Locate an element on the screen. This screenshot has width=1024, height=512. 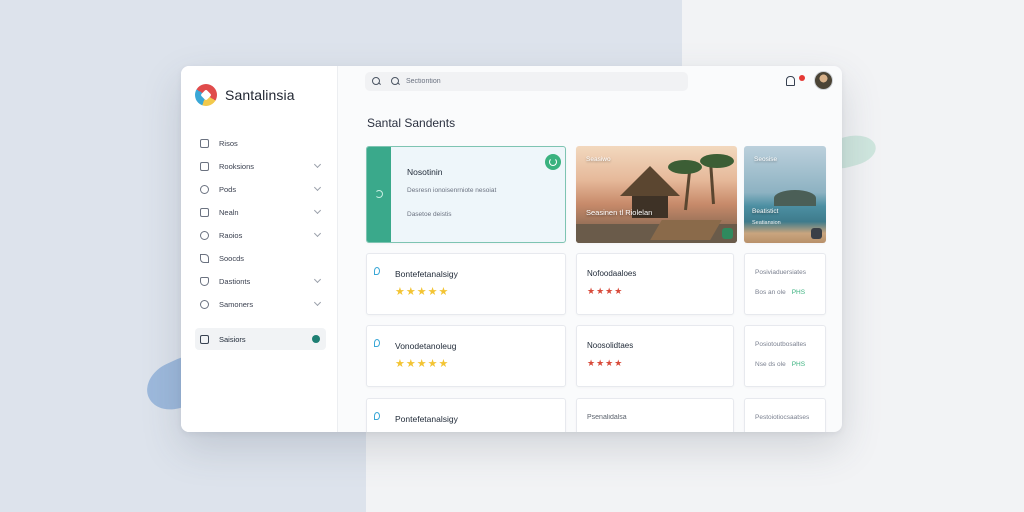
featured-title: Nosotinin is located at coordinates (425, 172).